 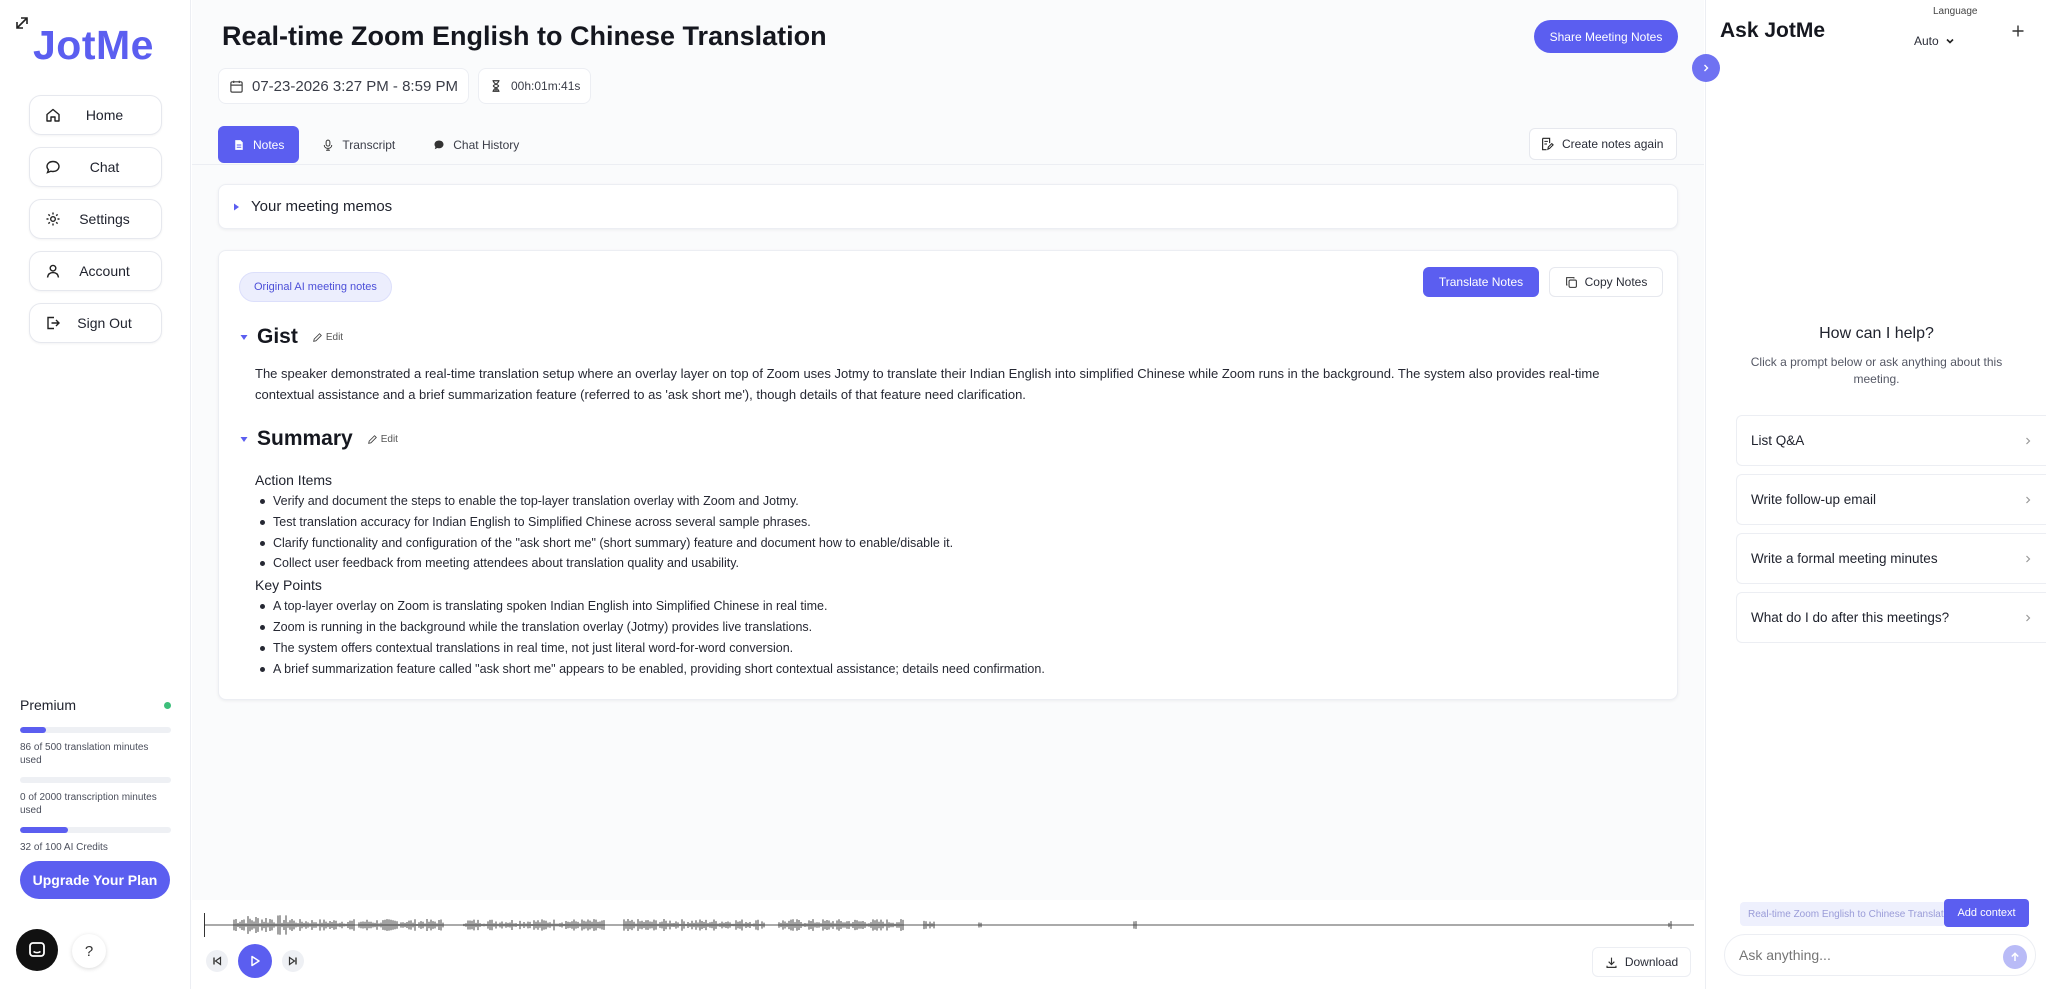 I want to click on transcription-usage-meter, so click(x=95, y=780).